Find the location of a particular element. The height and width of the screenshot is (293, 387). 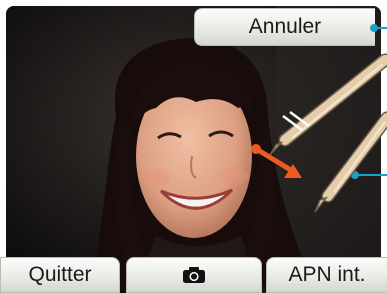

quit-button: Quitter is located at coordinates (60, 275).